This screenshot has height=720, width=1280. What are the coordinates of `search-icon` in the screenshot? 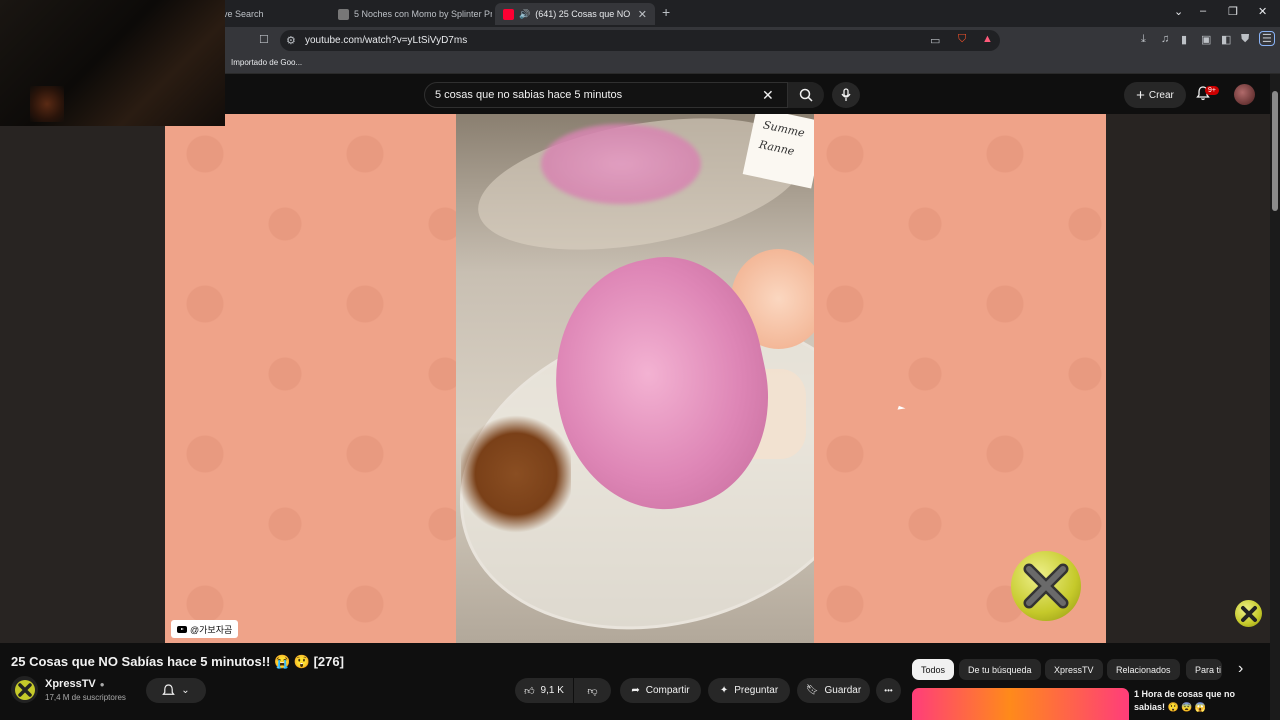 It's located at (806, 95).